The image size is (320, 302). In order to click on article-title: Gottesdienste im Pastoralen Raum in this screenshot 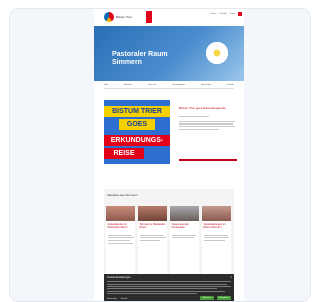, I will do `click(120, 225)`.